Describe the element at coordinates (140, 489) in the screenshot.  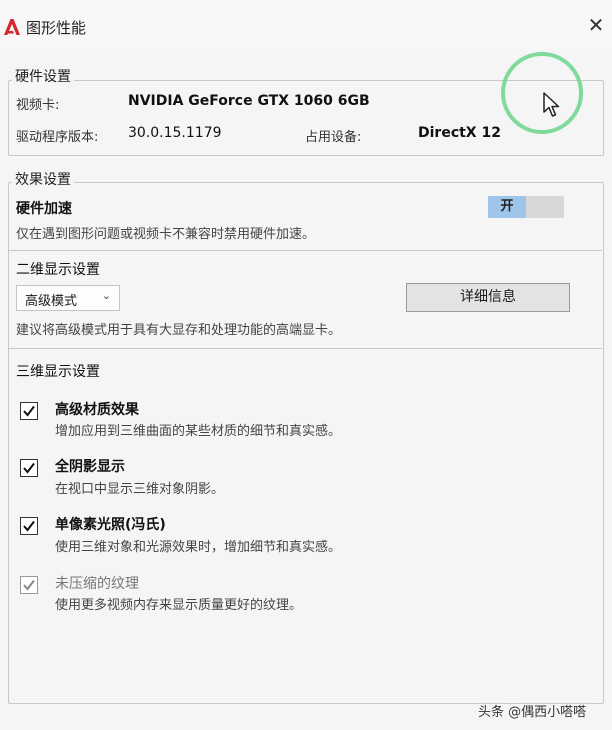
I see `full-shadow-desc: 在视口中显示三维对象阴影。` at that location.